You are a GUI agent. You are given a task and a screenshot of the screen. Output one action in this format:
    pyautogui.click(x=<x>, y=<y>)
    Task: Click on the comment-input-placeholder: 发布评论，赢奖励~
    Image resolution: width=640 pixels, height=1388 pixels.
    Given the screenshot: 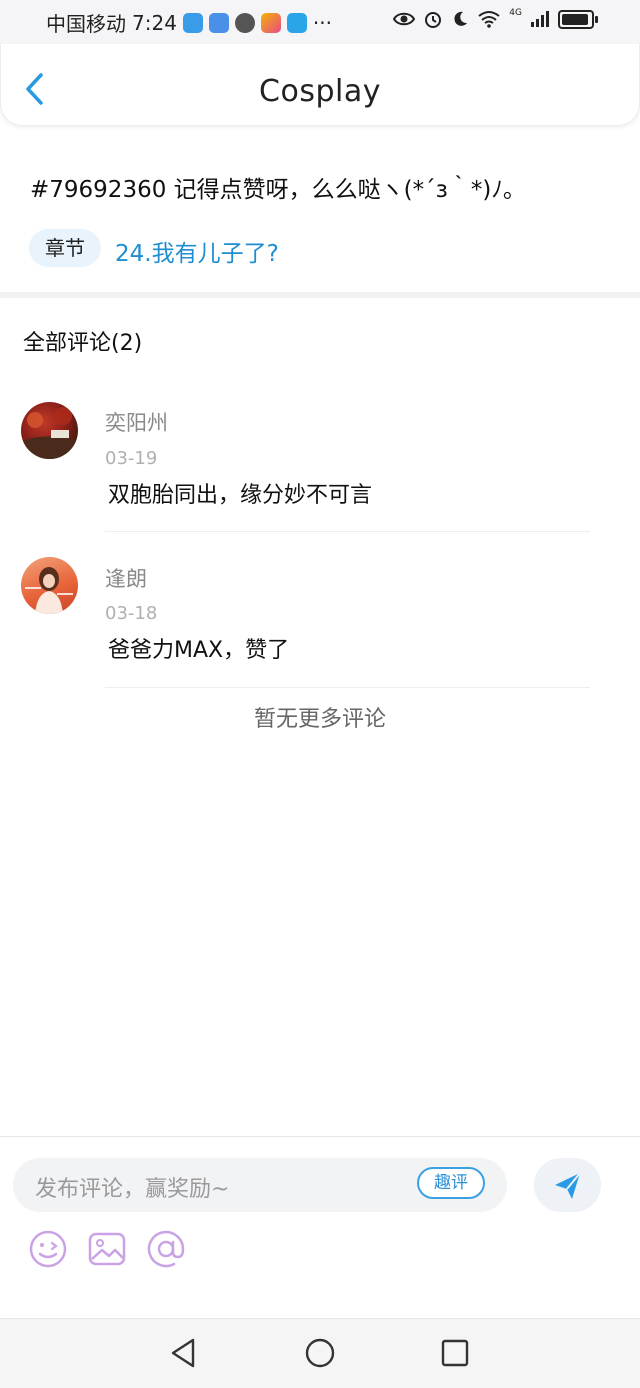 What is the action you would take?
    pyautogui.click(x=132, y=1189)
    